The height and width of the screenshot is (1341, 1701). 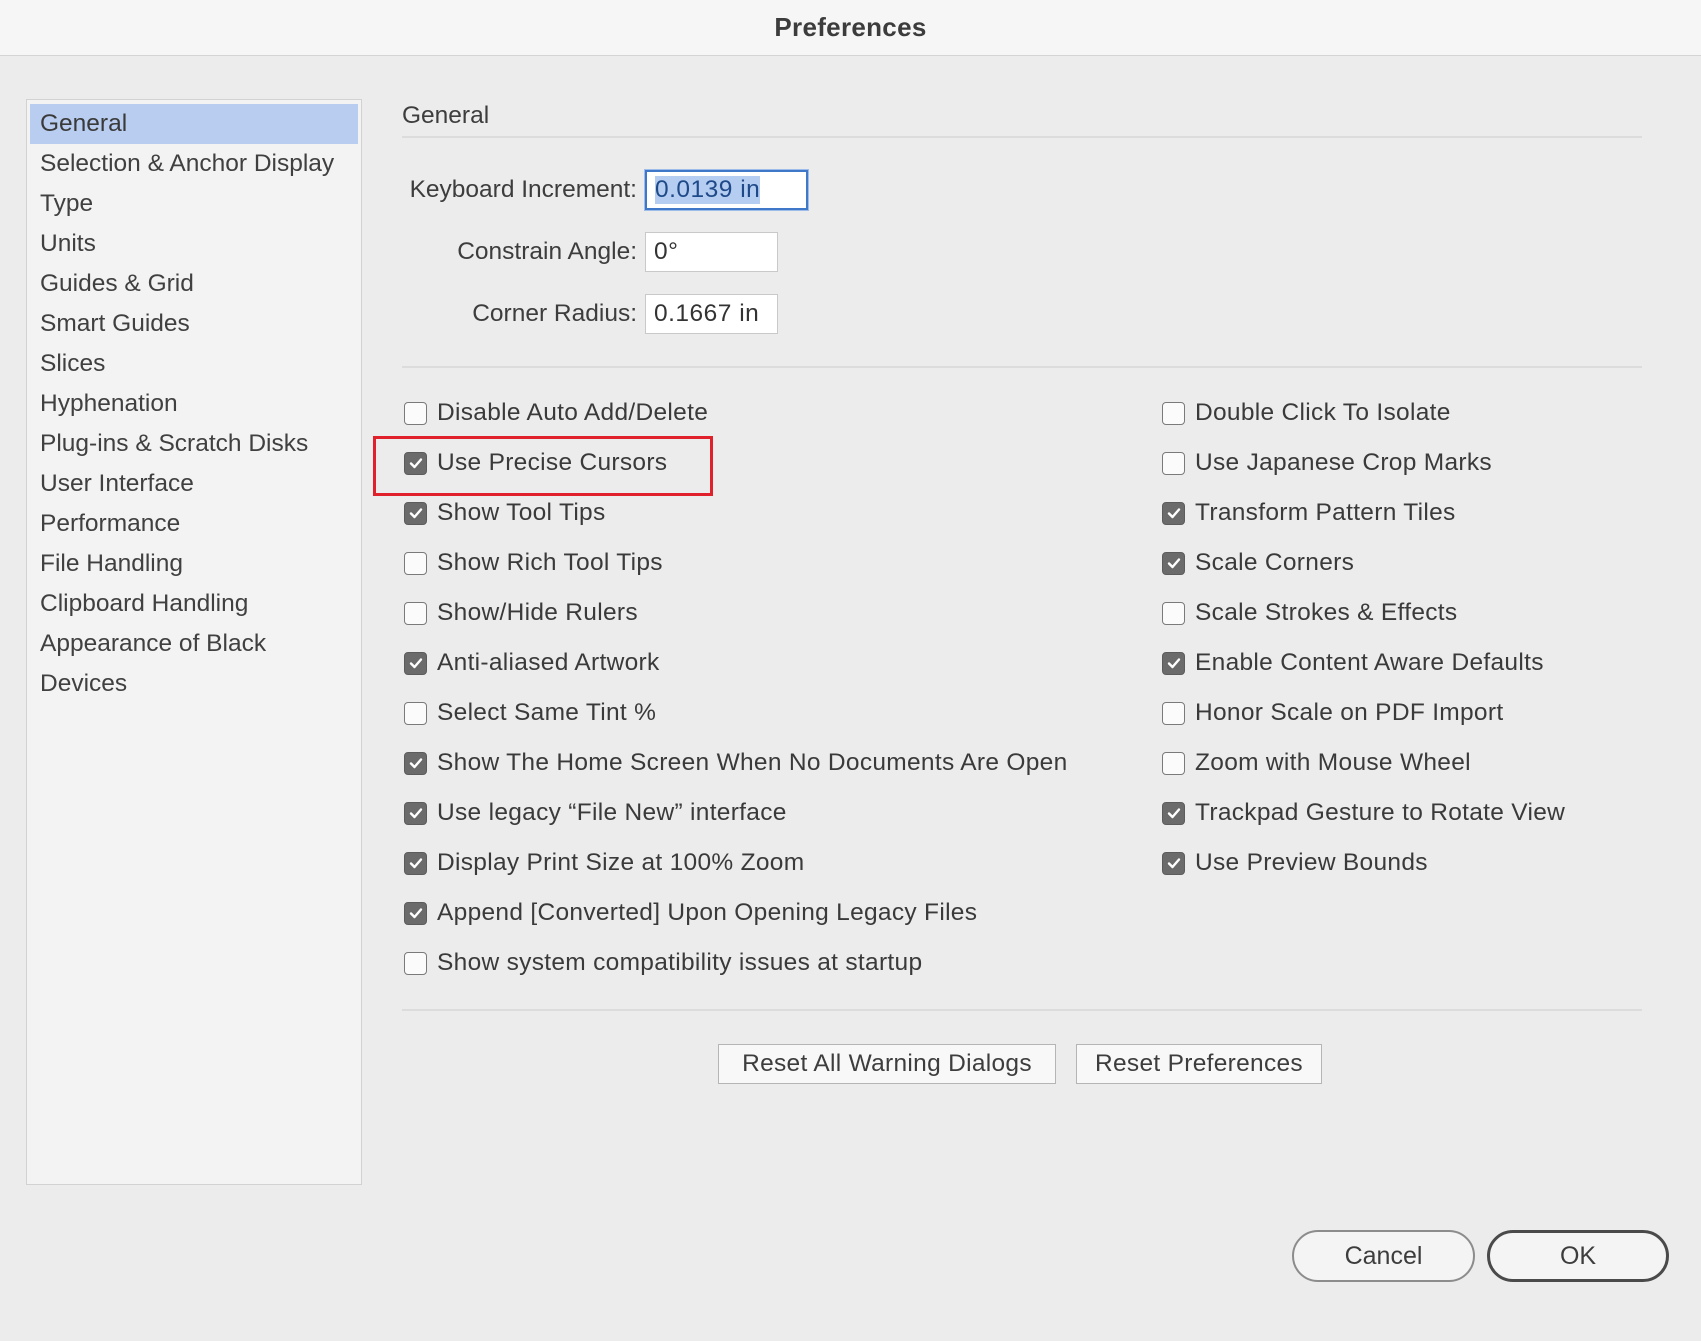 I want to click on checkbox-row-anti-aliased-artwork: Anti-aliased Artwork, so click(x=532, y=663).